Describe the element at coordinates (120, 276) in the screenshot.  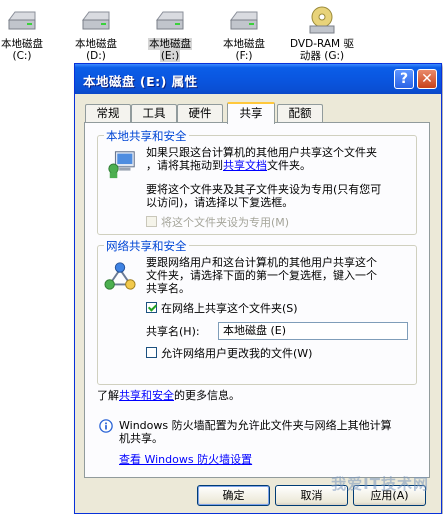
I see `network-users-icon` at that location.